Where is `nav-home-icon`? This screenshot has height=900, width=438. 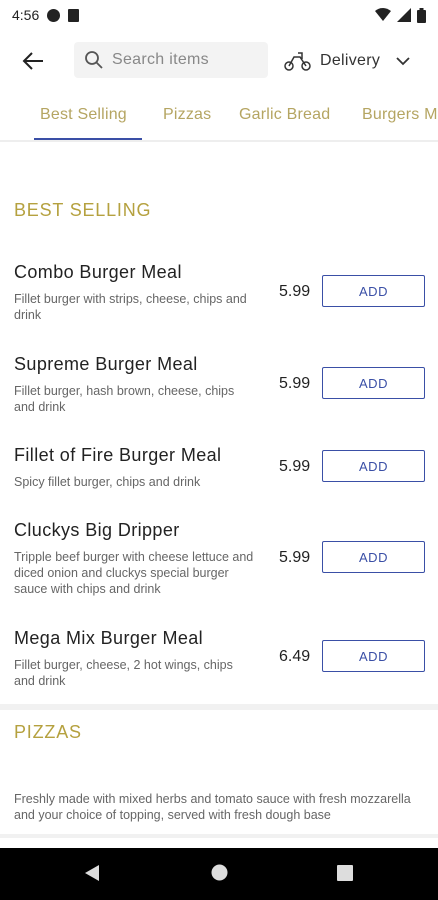 nav-home-icon is located at coordinates (219, 872).